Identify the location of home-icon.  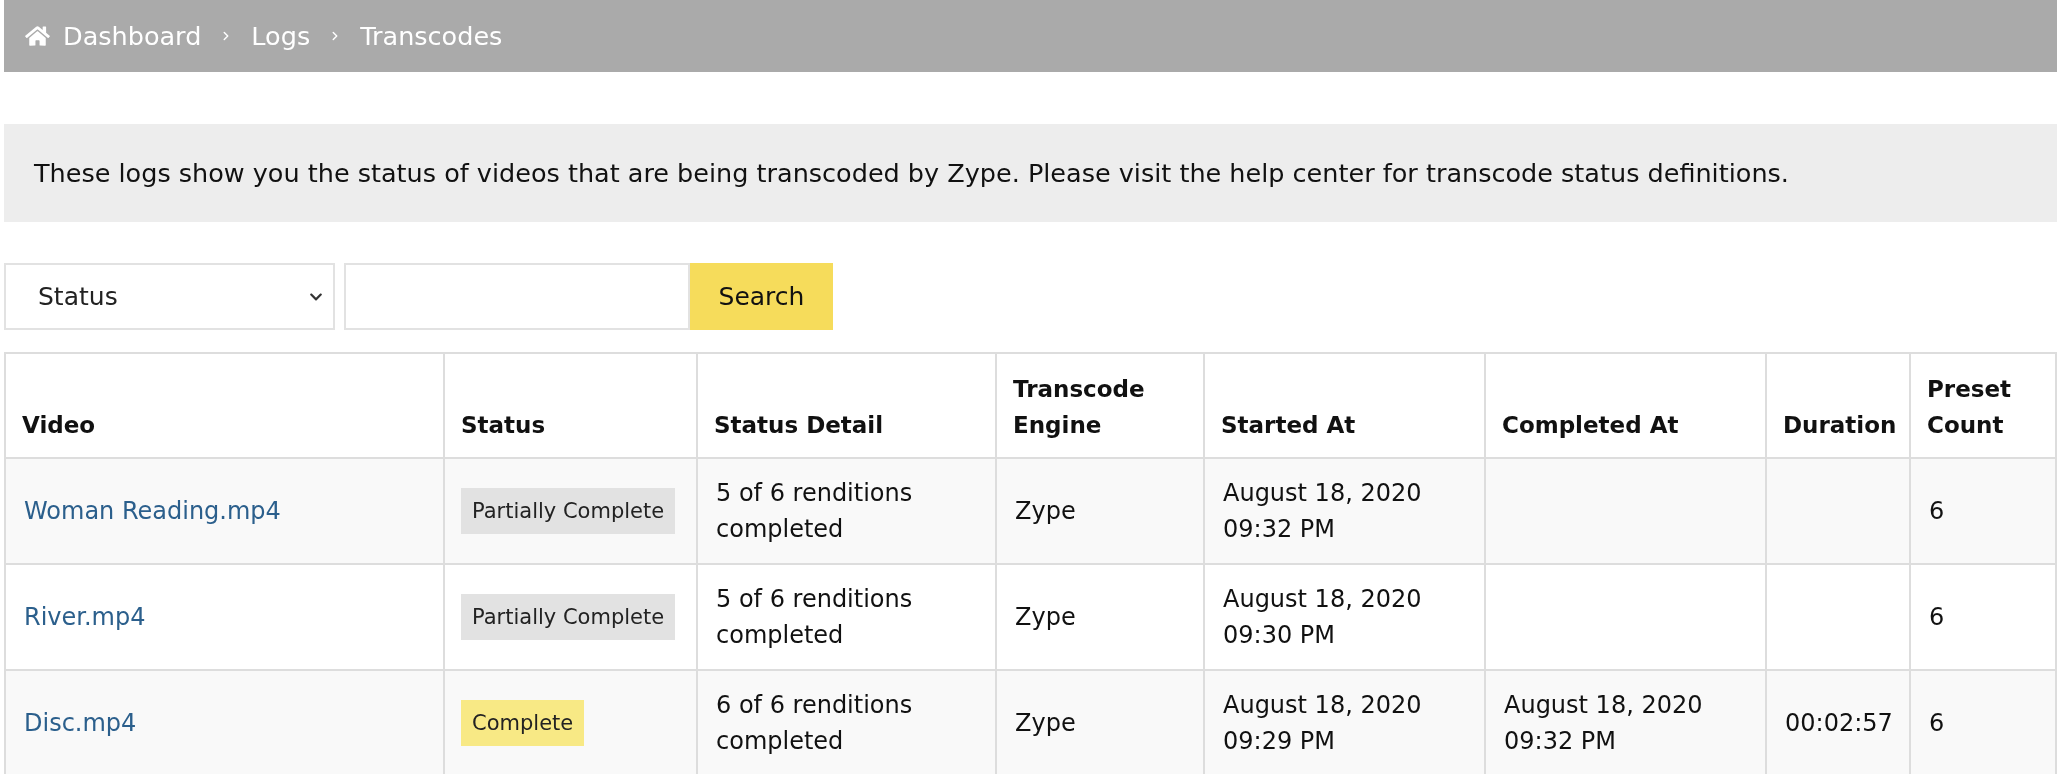
(37, 36).